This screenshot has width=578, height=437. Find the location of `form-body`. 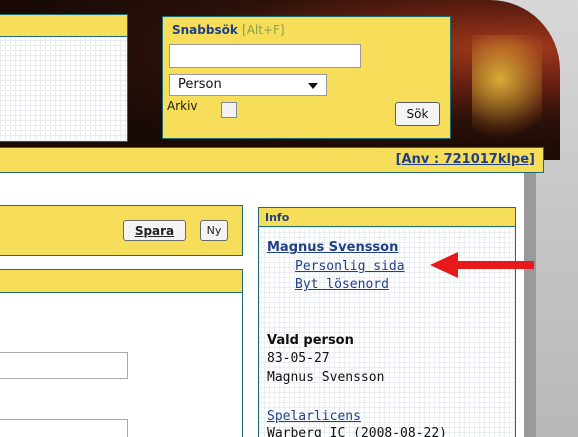

form-body is located at coordinates (121, 365).